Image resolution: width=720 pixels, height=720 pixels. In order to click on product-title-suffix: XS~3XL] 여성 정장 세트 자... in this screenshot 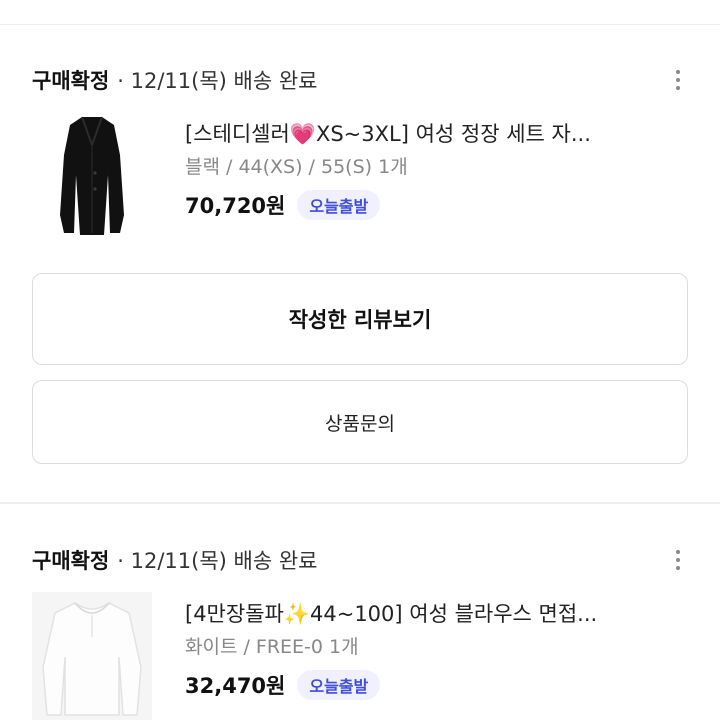, I will do `click(453, 134)`.